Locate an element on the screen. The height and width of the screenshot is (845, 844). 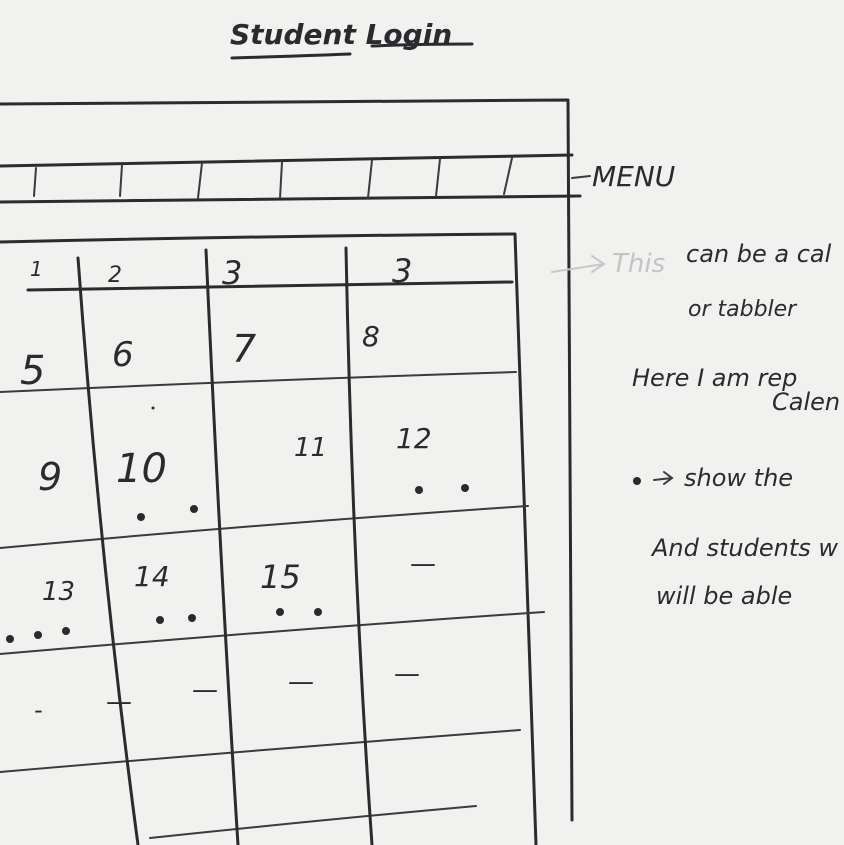
day-cell: 9 is located at coordinates (50, 477).